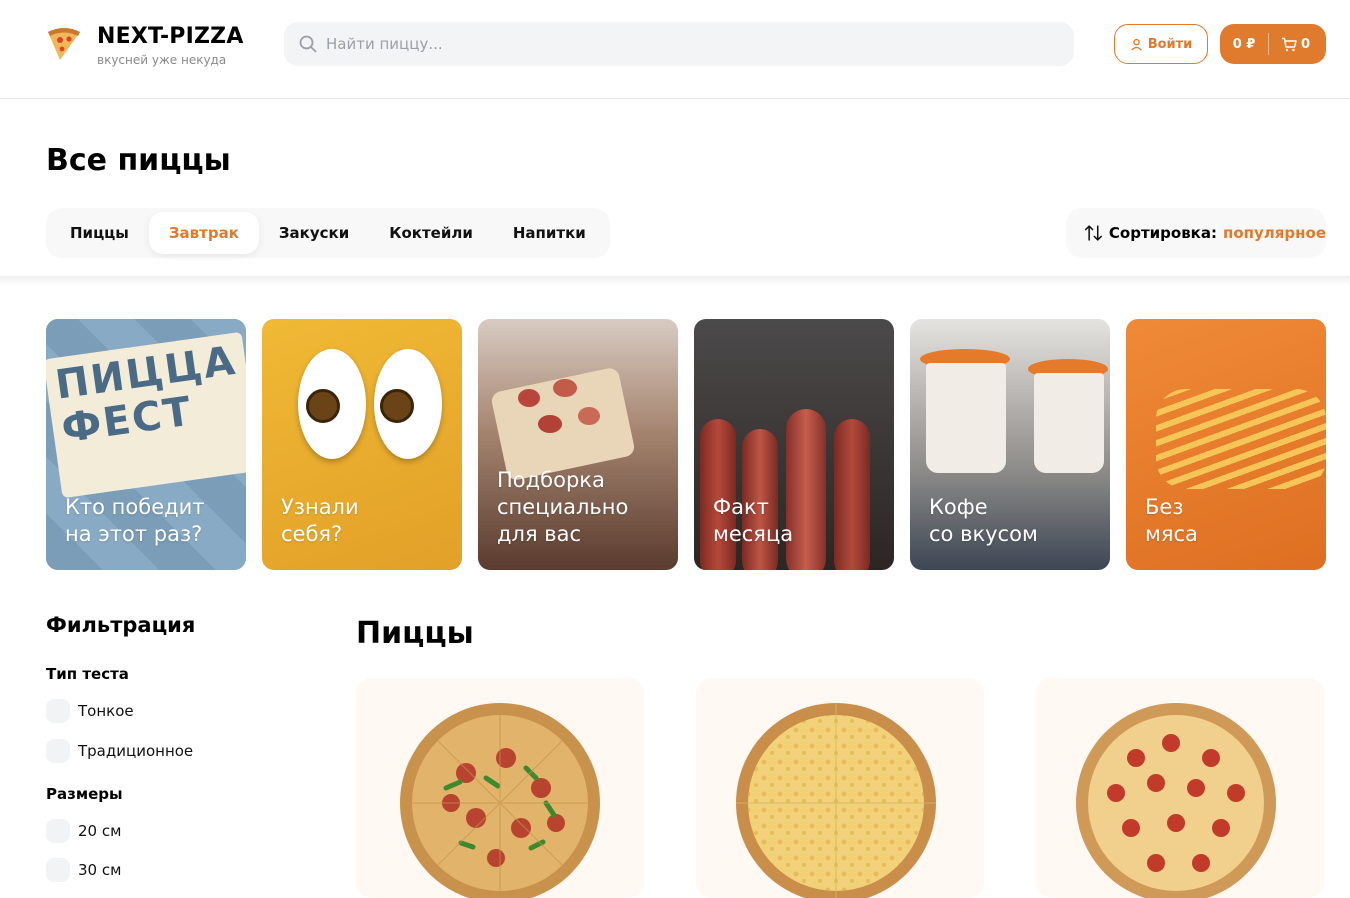 The width and height of the screenshot is (1350, 898). Describe the element at coordinates (983, 520) in the screenshot. I see `story-caption: Кофе со вкусом` at that location.